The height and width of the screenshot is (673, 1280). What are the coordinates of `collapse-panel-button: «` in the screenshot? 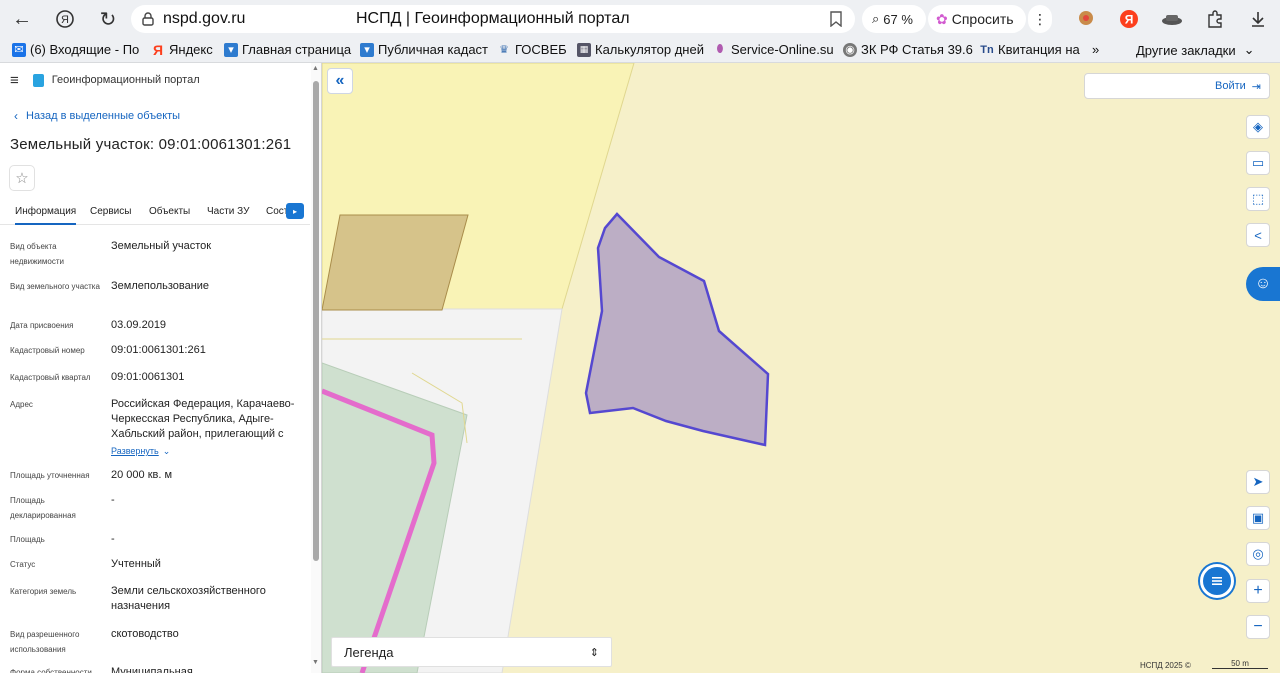 It's located at (340, 81).